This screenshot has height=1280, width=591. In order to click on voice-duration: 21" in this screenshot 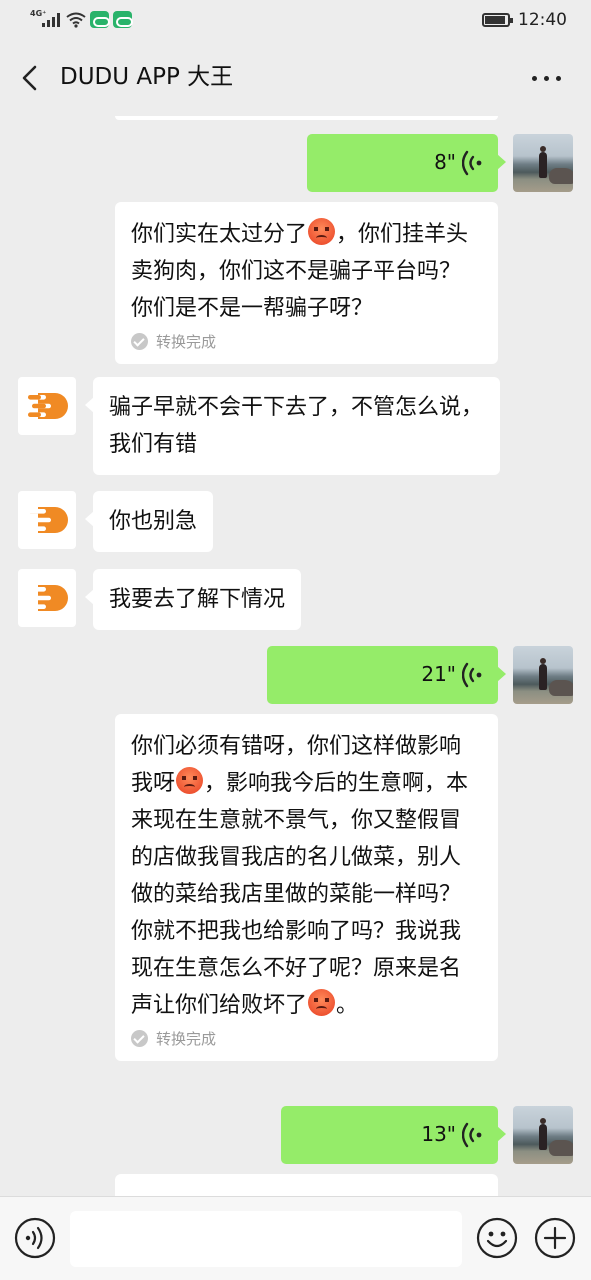, I will do `click(438, 674)`.